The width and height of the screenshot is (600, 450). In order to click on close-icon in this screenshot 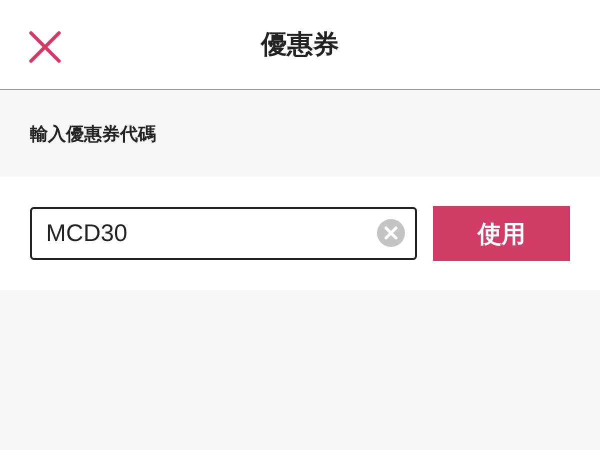, I will do `click(45, 47)`.